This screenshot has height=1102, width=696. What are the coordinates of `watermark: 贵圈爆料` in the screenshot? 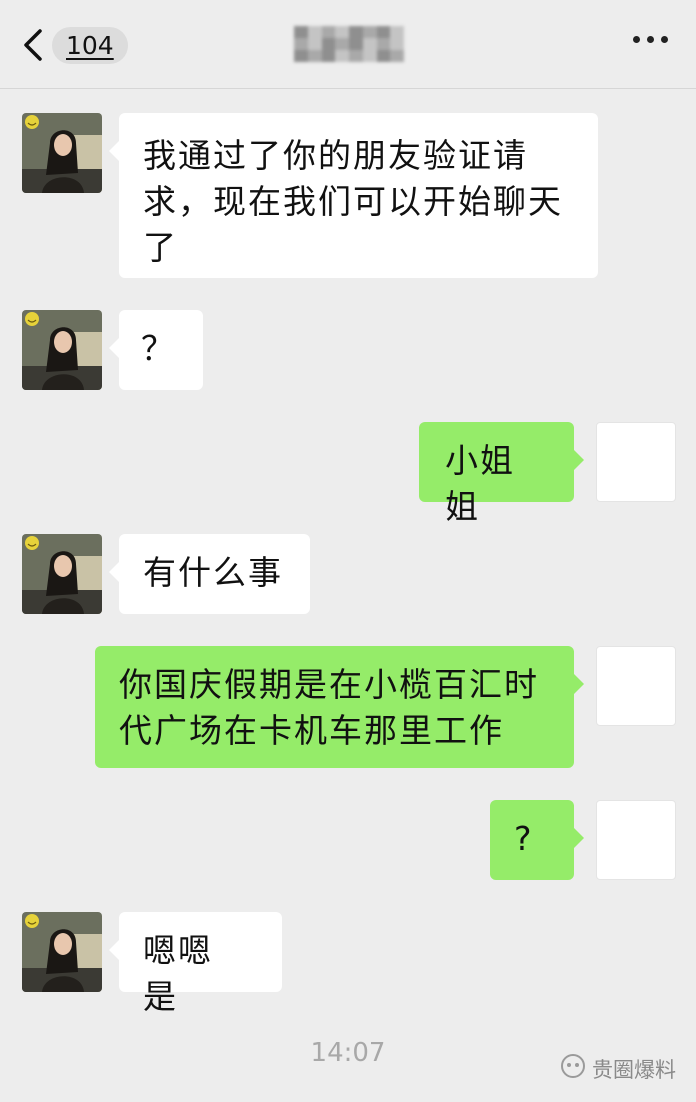 It's located at (618, 1068).